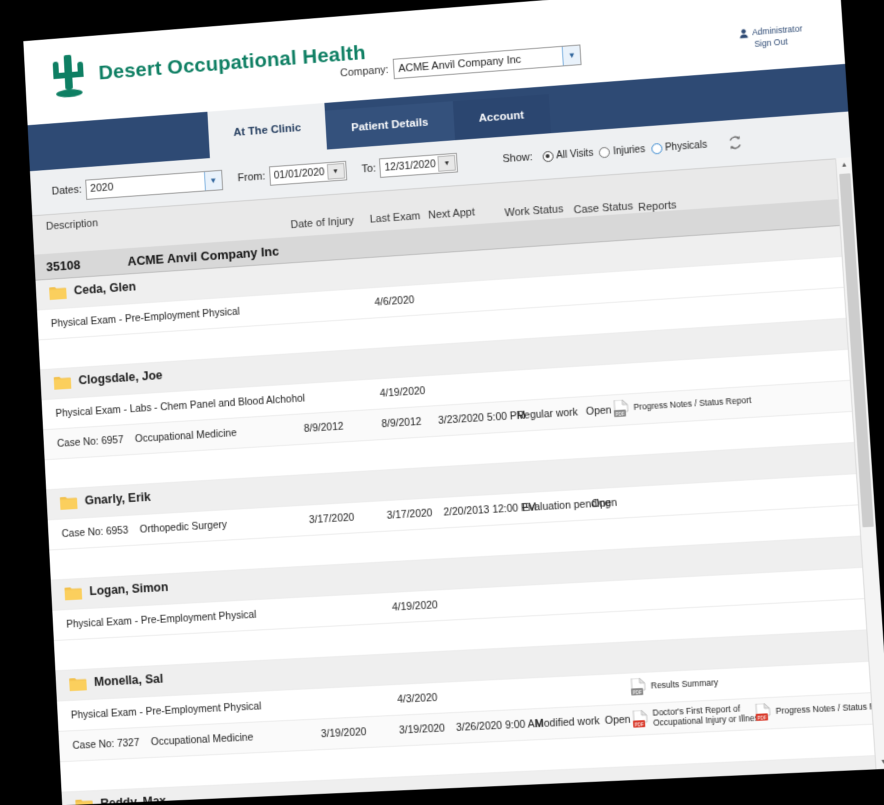  What do you see at coordinates (457, 63) in the screenshot?
I see `company-value: ACME Anvil Company Inc` at bounding box center [457, 63].